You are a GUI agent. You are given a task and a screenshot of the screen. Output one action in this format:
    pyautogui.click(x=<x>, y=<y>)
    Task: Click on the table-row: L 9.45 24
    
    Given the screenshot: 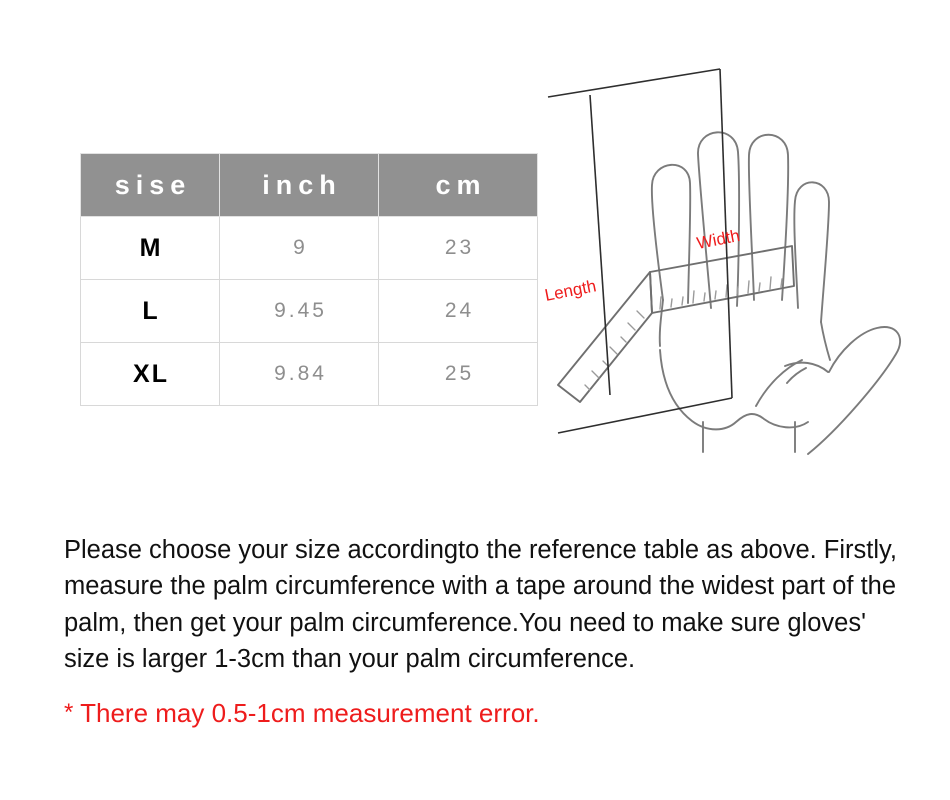 What is the action you would take?
    pyautogui.click(x=309, y=311)
    